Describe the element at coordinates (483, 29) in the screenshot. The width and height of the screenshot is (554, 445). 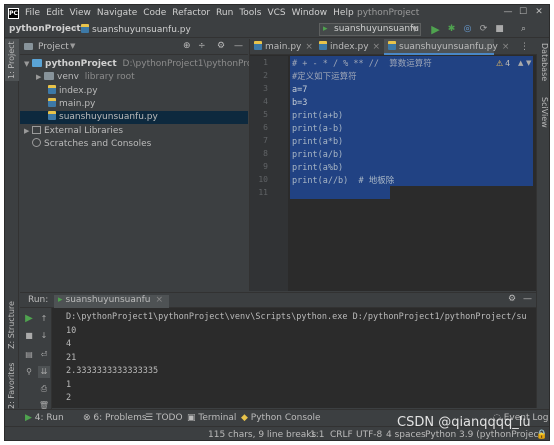
I see `profile-icon: ⟳` at that location.